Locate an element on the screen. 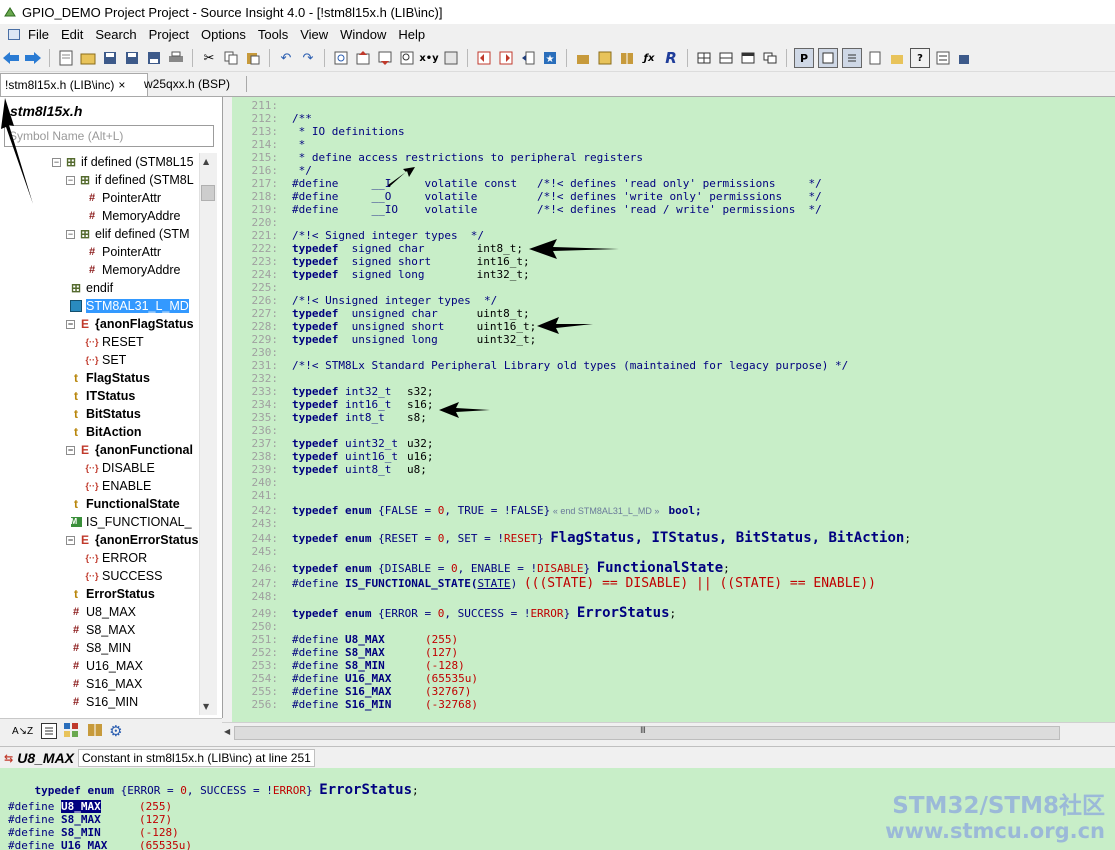 The height and width of the screenshot is (850, 1115). forward-icon is located at coordinates (33, 58).